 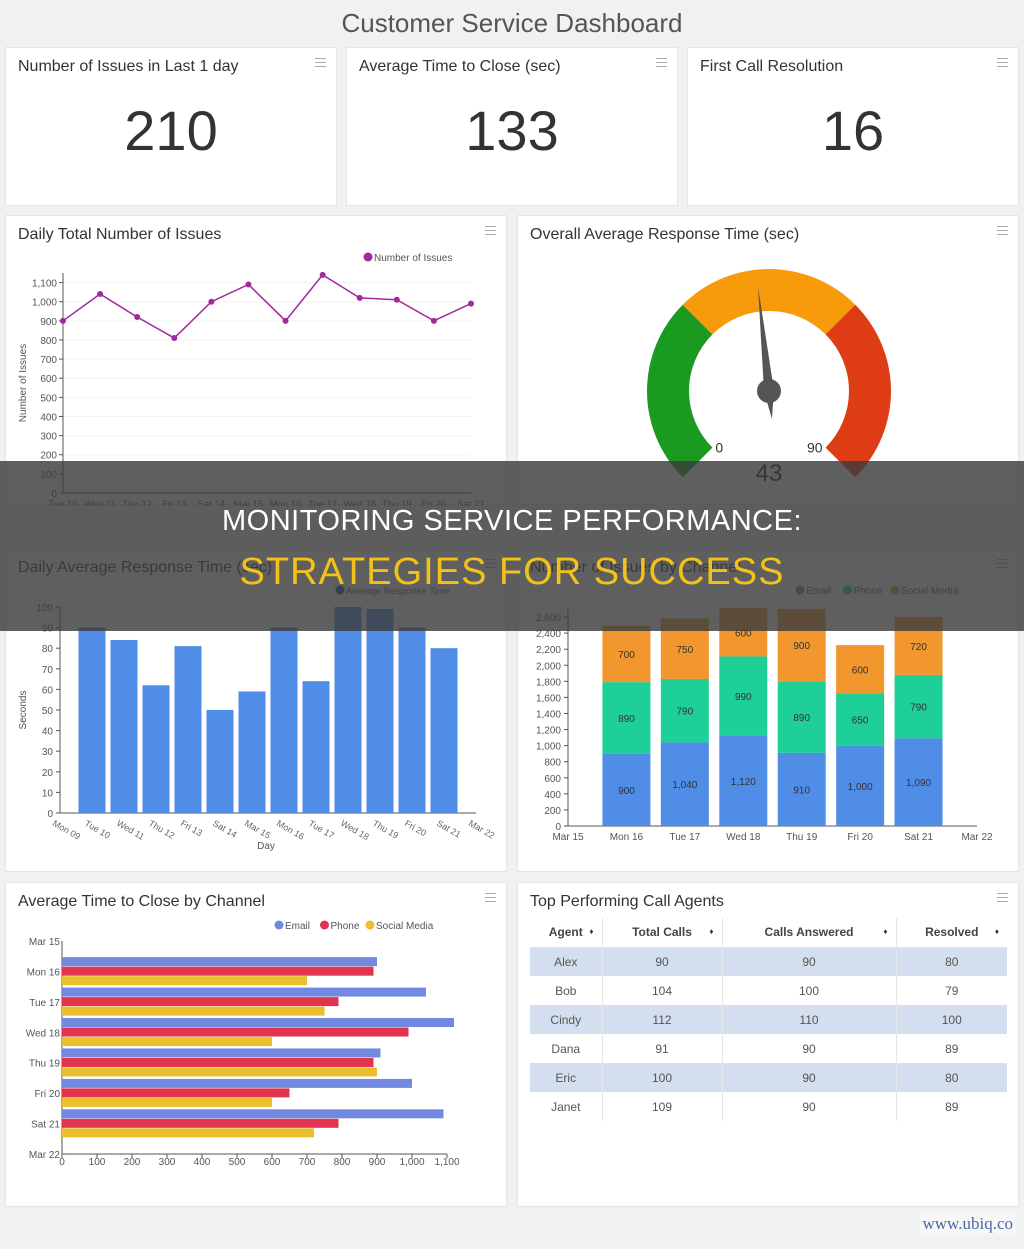 What do you see at coordinates (48, 649) in the screenshot?
I see `y-tick-label: 80` at bounding box center [48, 649].